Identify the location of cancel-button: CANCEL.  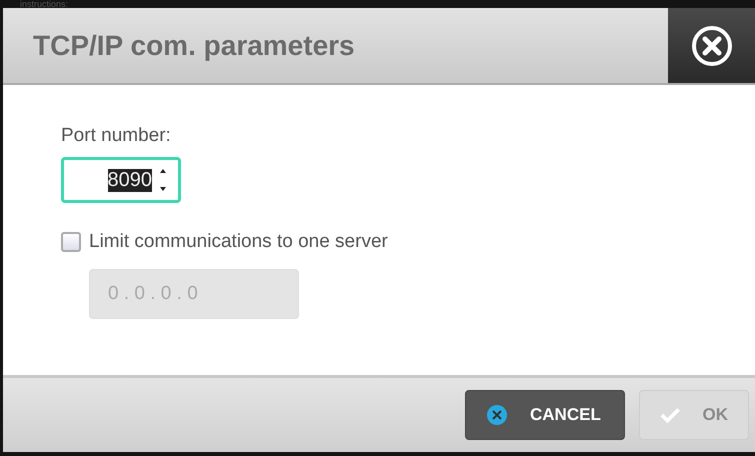
(545, 415).